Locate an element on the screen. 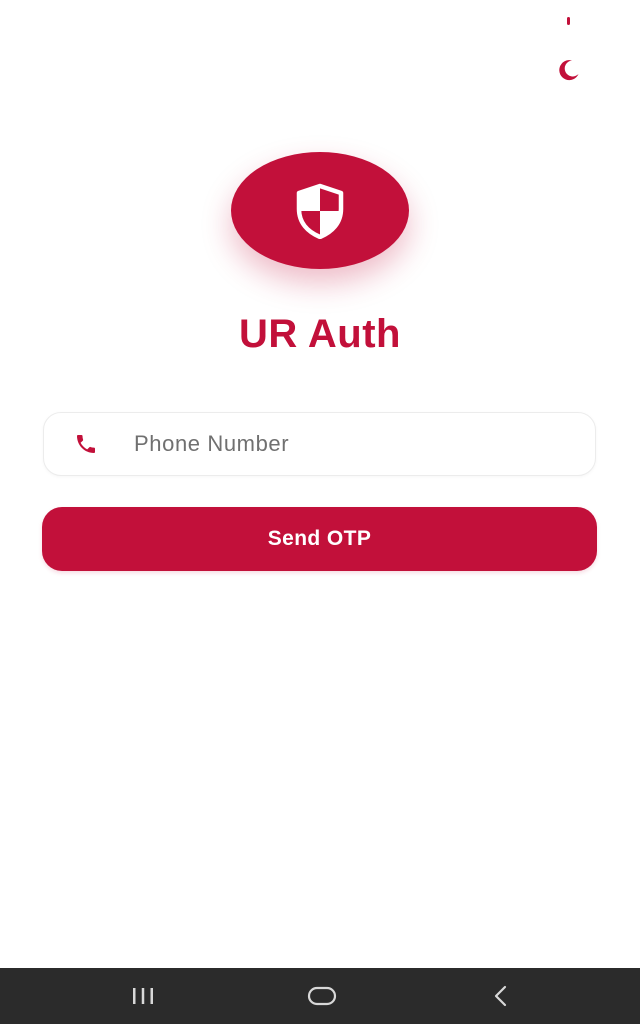  app-logo is located at coordinates (320, 210).